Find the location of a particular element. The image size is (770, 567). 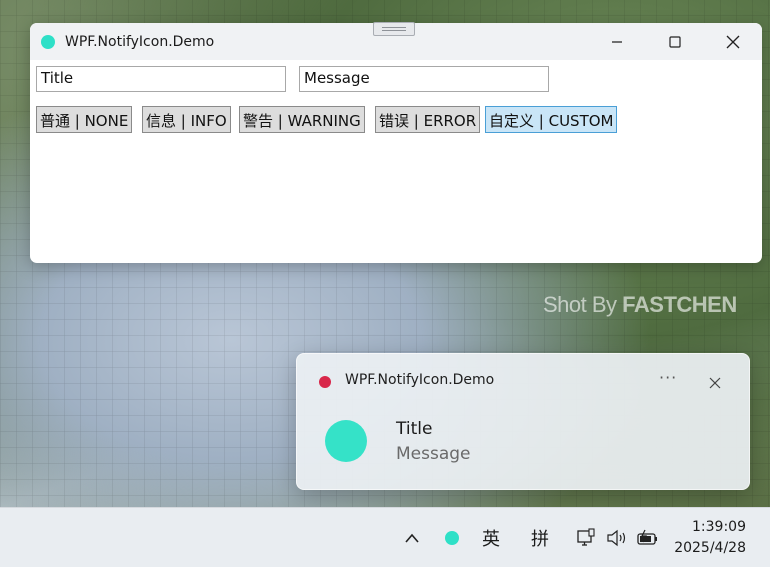

volume-icon is located at coordinates (616, 537).